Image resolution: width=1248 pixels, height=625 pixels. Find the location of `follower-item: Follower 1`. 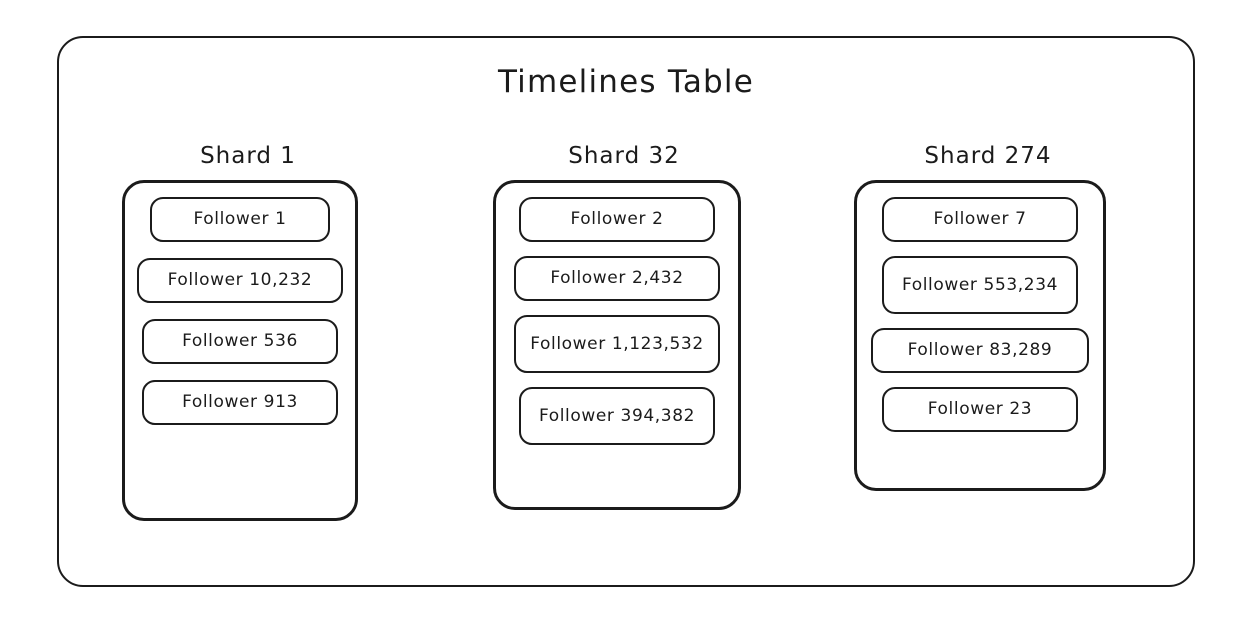

follower-item: Follower 1 is located at coordinates (240, 219).